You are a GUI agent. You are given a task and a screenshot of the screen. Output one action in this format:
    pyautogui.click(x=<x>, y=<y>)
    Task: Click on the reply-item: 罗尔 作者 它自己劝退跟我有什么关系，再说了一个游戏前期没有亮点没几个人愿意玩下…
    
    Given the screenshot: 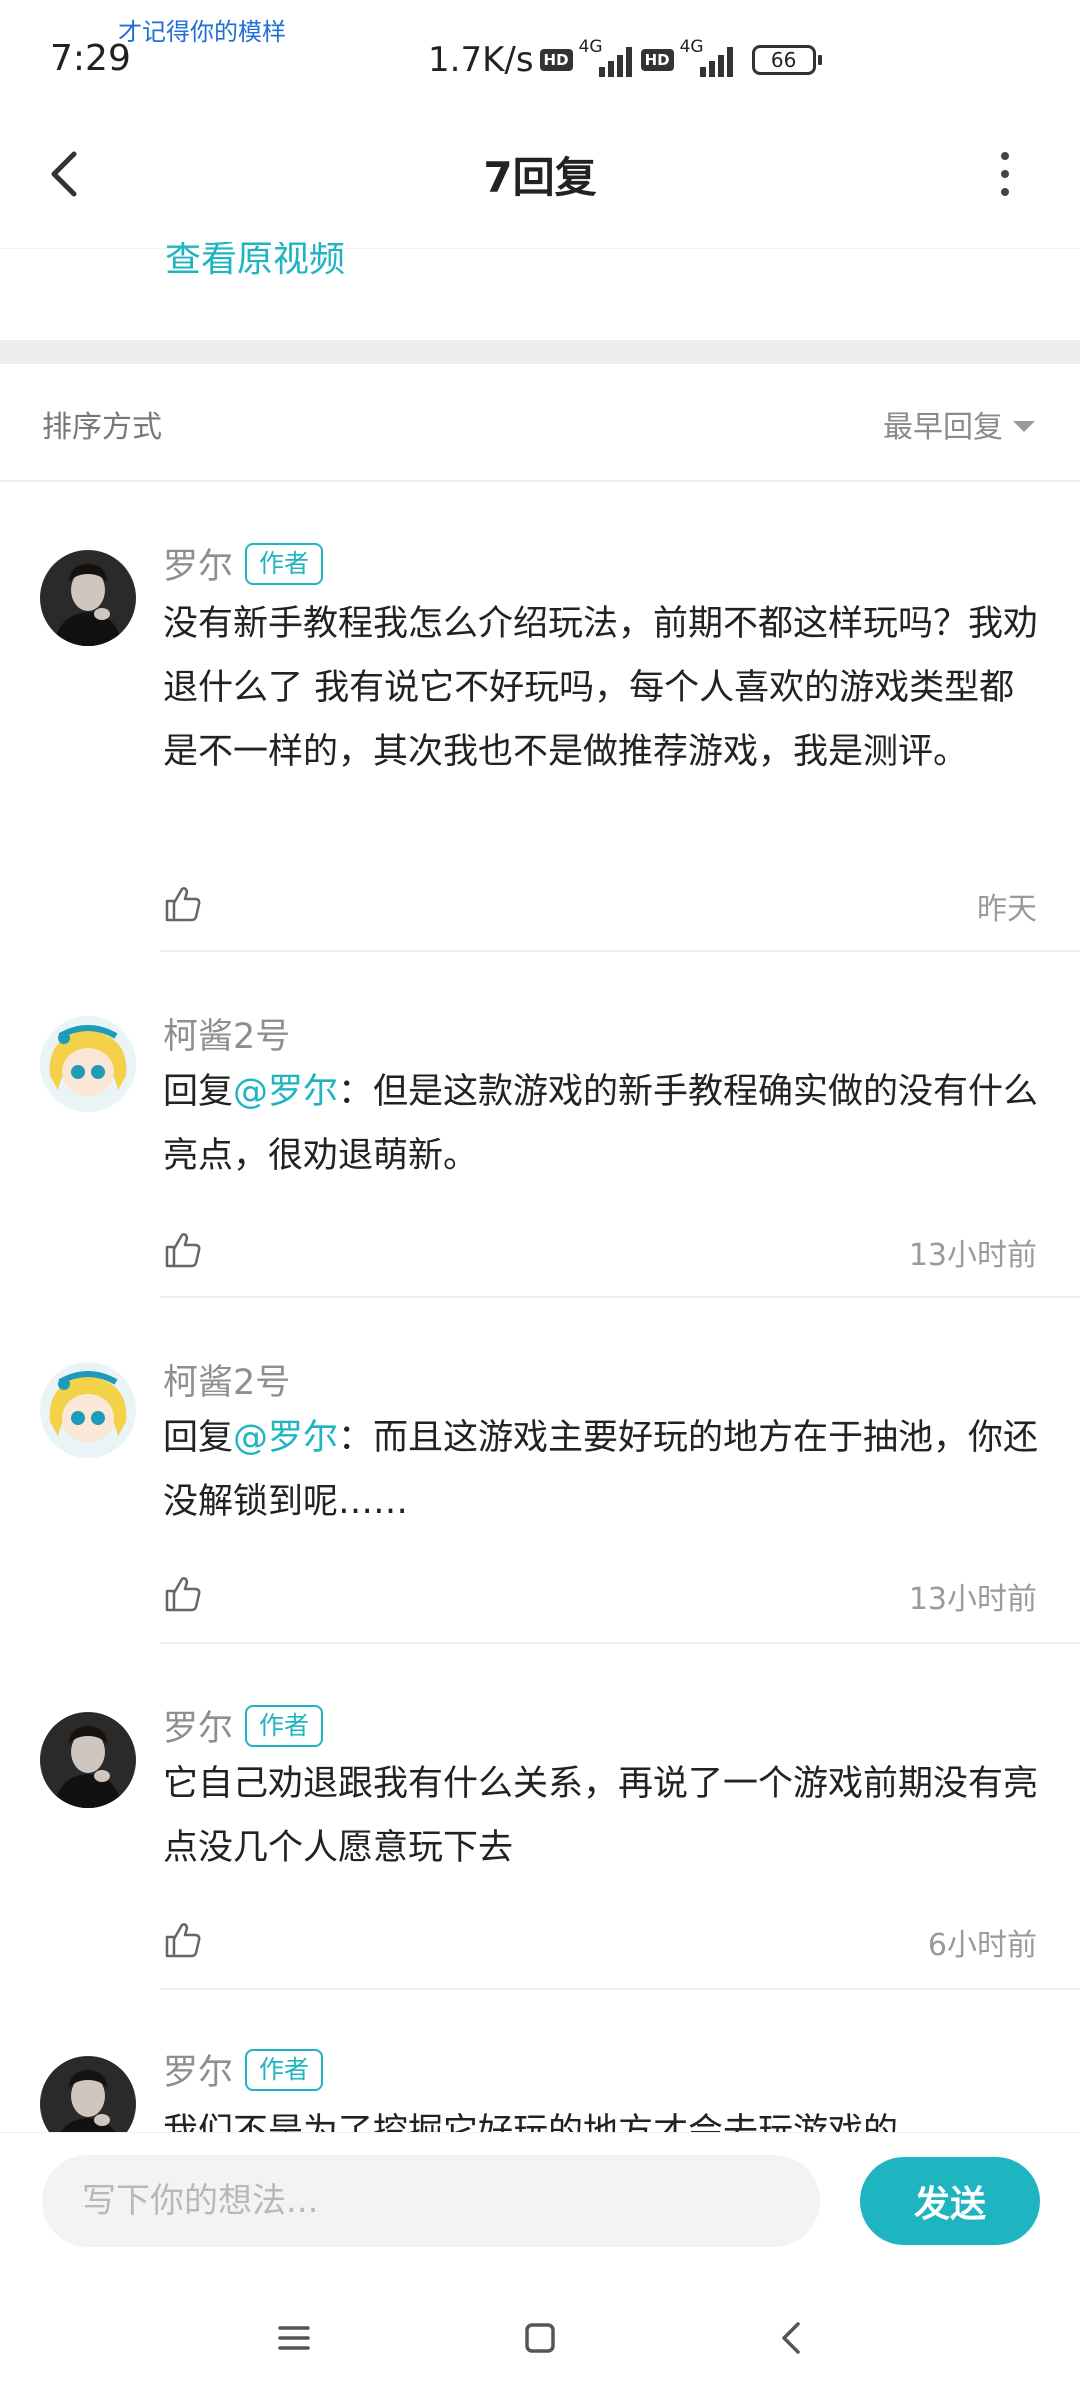 What is the action you would take?
    pyautogui.click(x=540, y=1817)
    